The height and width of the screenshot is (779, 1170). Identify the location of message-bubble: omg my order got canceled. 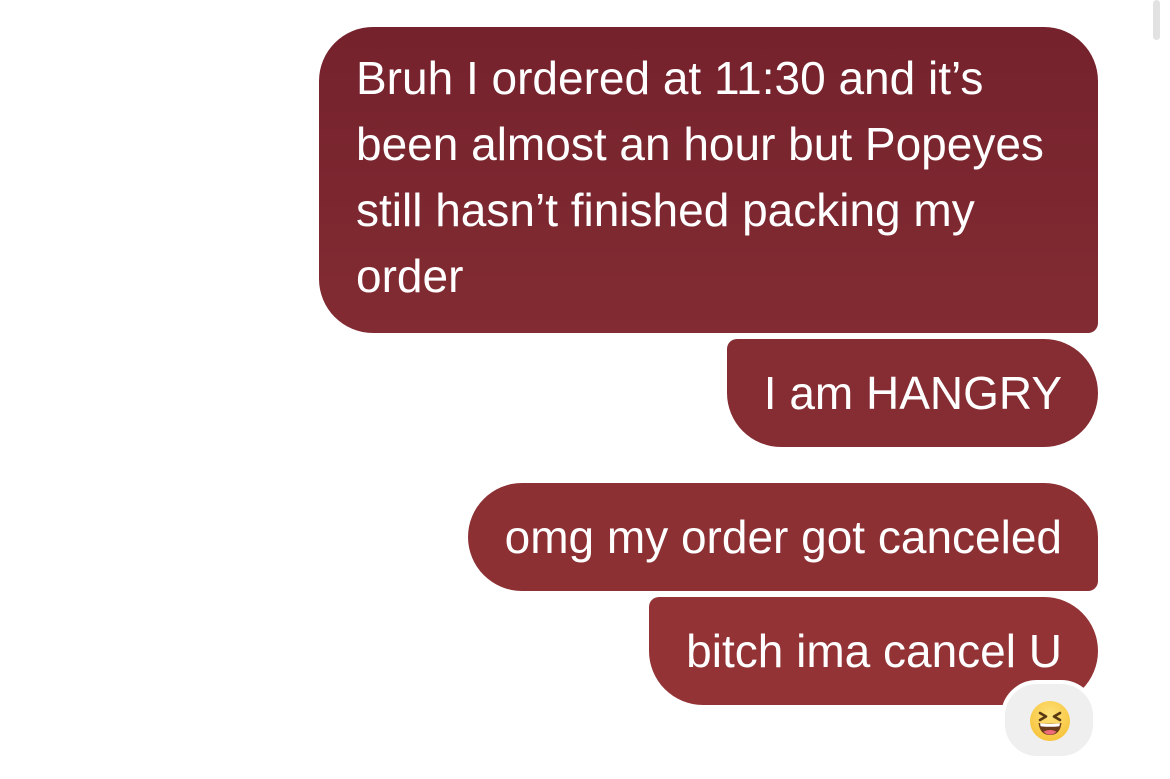
(782, 537).